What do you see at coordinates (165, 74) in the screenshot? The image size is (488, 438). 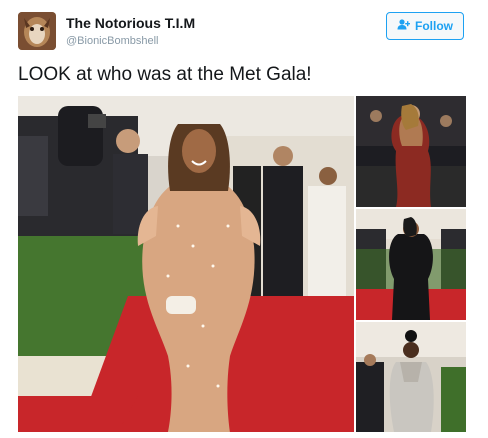 I see `tweet-text: LOOK at who was at the Met Gala!` at bounding box center [165, 74].